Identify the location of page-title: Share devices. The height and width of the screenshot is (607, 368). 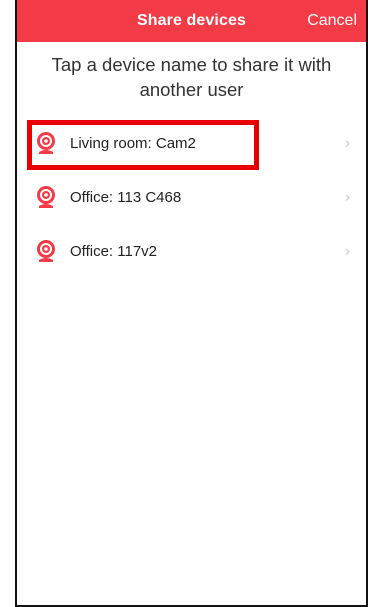
(191, 20).